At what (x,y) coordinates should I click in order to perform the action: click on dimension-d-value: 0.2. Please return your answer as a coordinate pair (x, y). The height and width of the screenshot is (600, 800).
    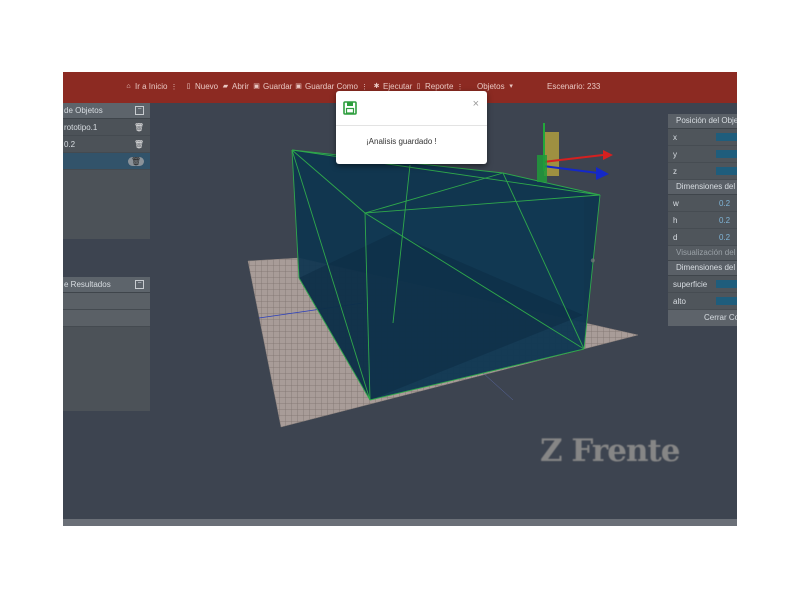
    Looking at the image, I should click on (724, 237).